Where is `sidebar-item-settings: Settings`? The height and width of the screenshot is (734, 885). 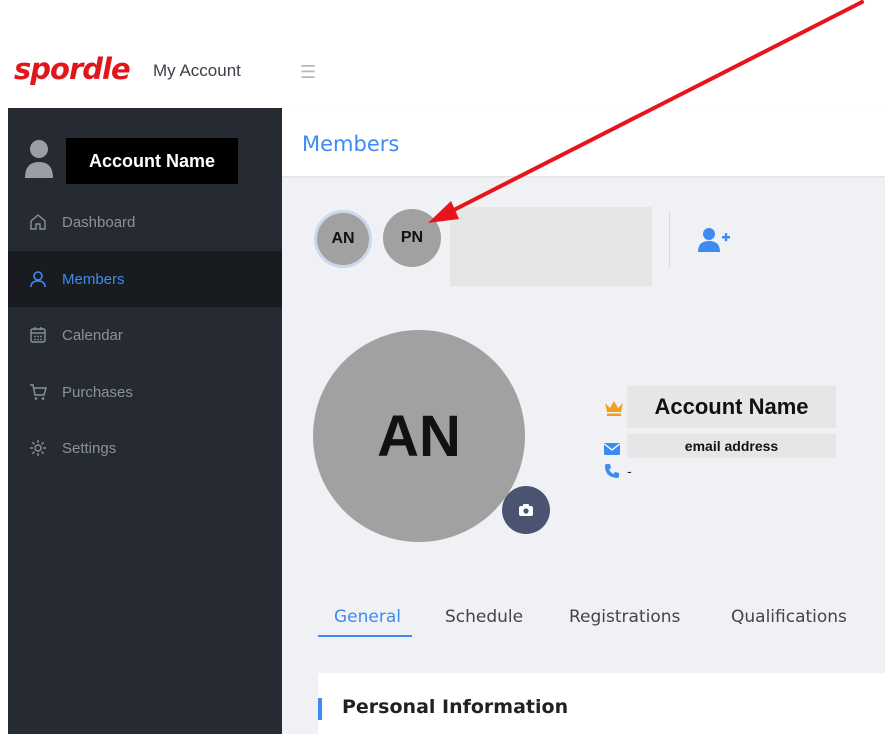 sidebar-item-settings: Settings is located at coordinates (145, 448).